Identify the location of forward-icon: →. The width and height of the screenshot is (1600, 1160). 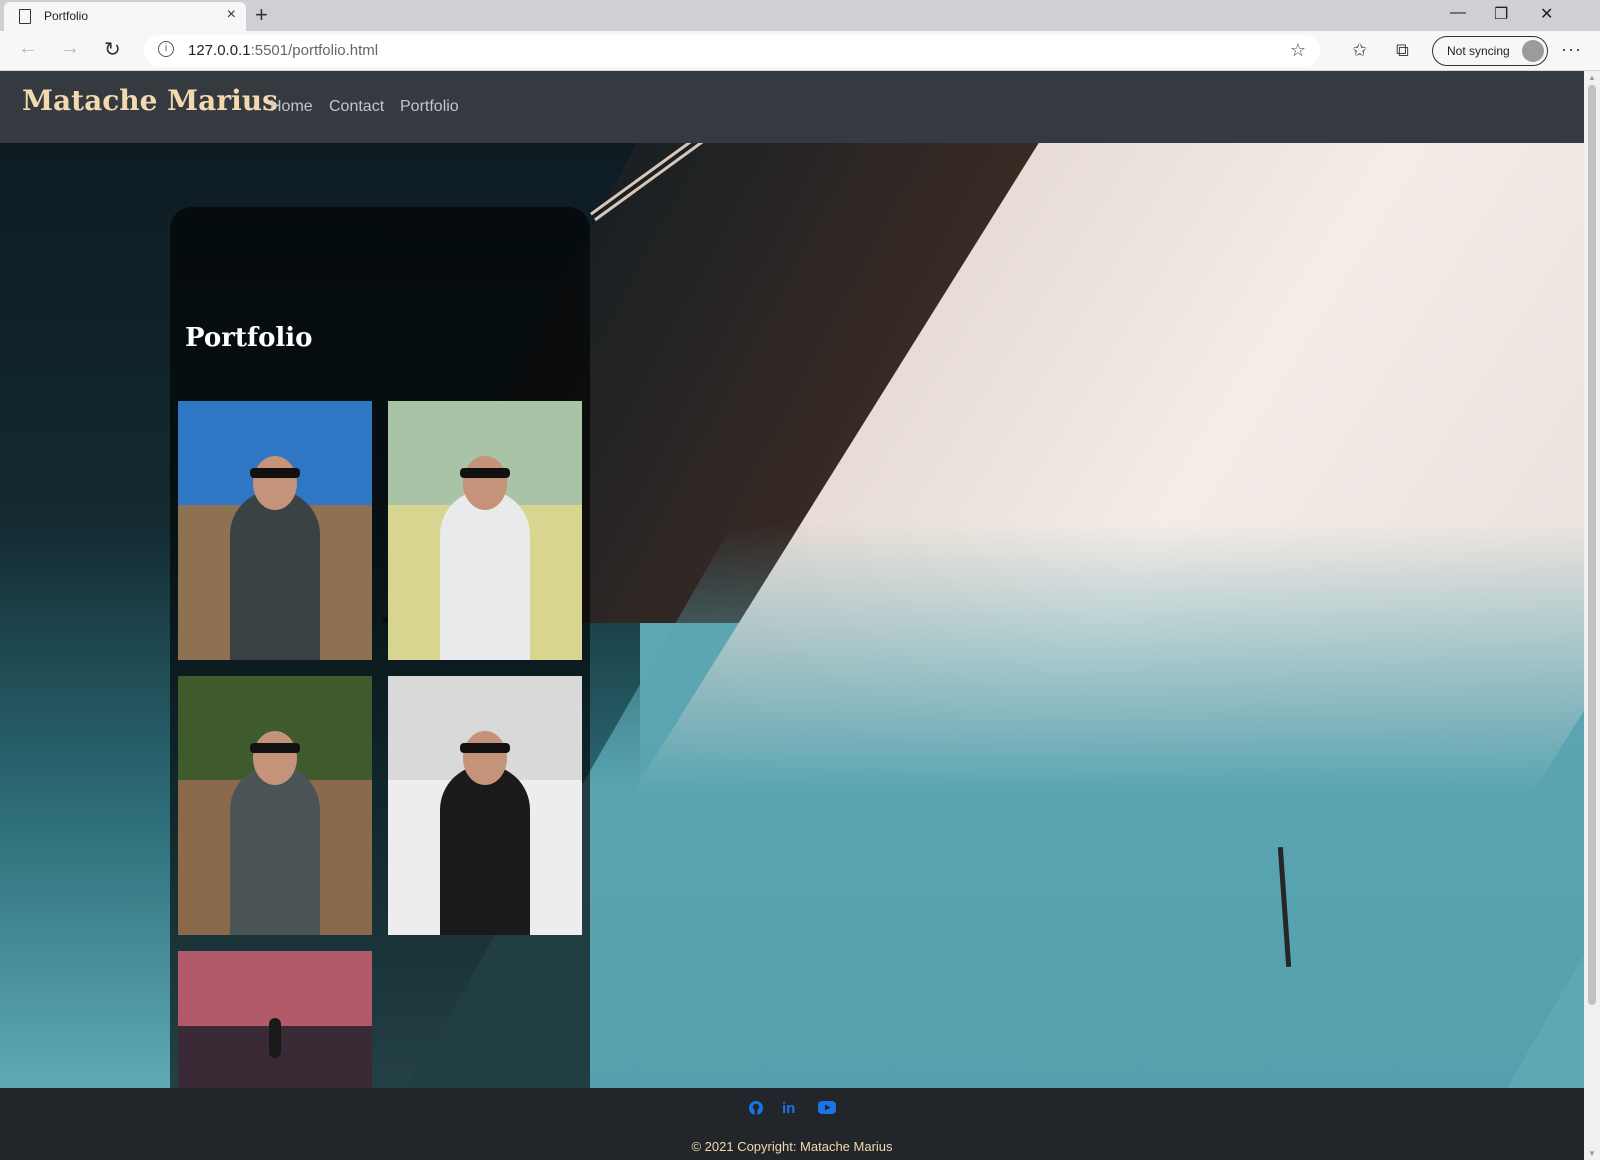
(70, 48).